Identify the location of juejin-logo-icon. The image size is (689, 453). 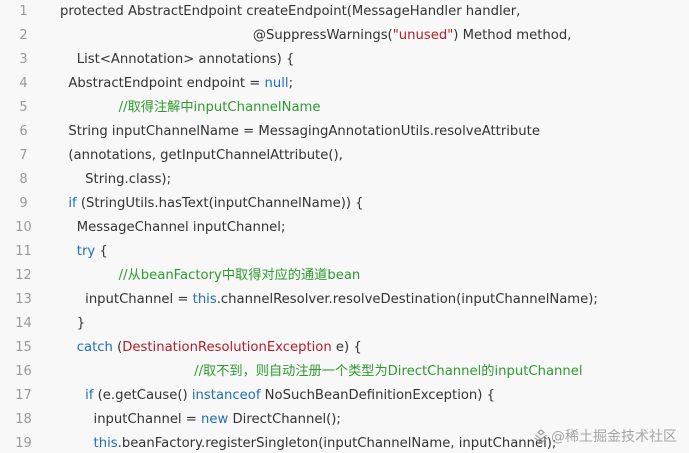
(541, 436).